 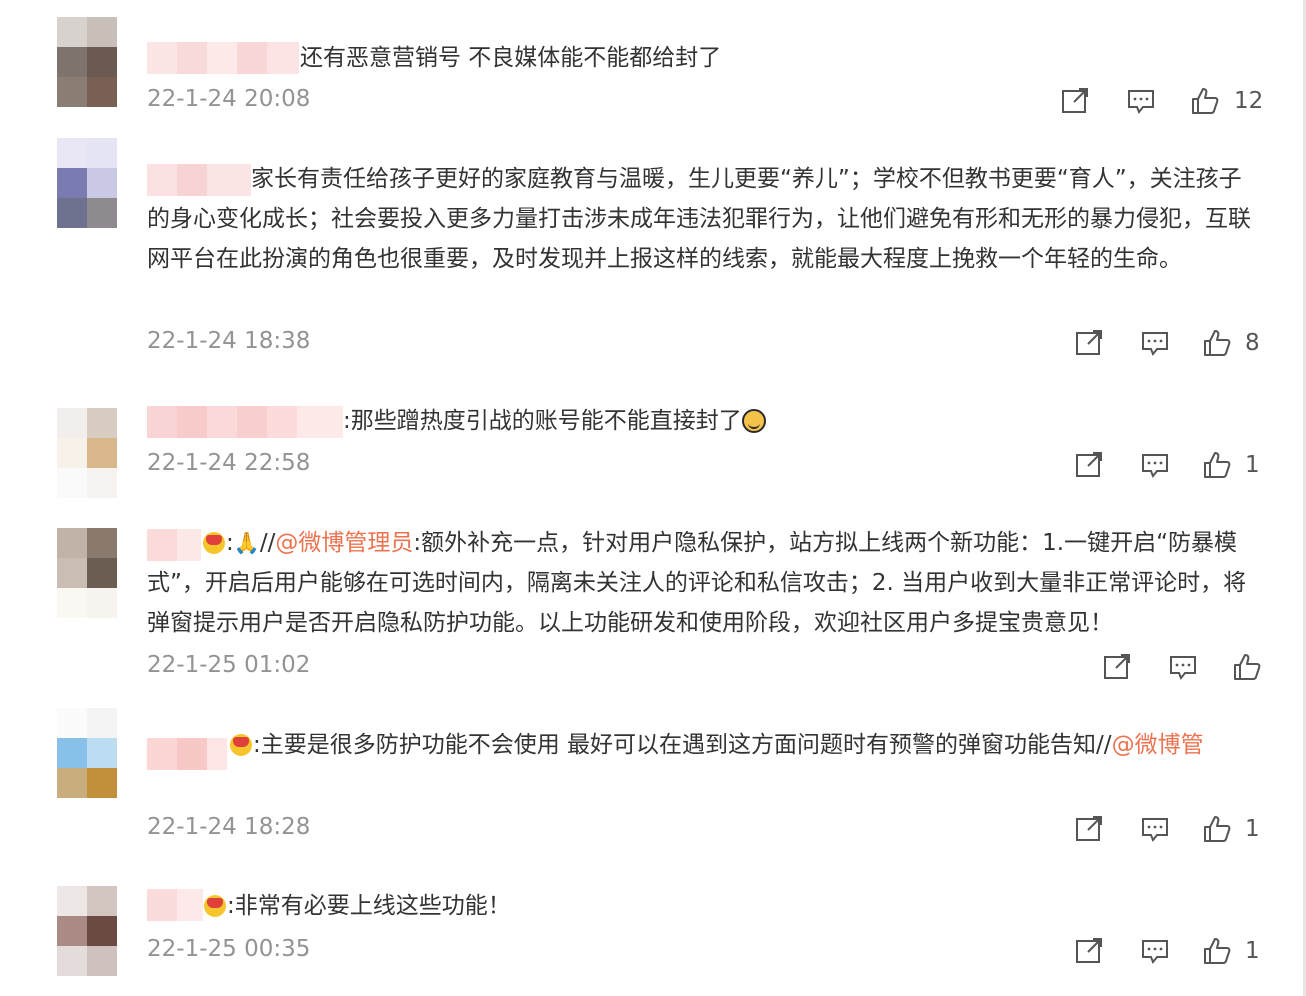 What do you see at coordinates (793, 421) in the screenshot?
I see `comment-text: :那些蹭热度引战的账号能不能直接封了` at bounding box center [793, 421].